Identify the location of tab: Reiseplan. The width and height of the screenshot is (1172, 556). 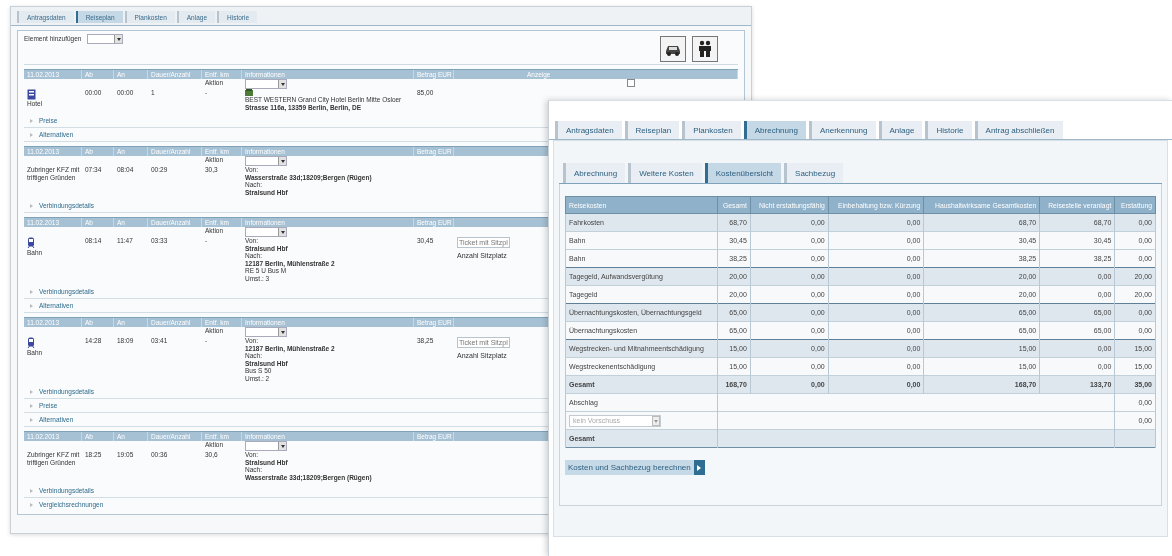
(652, 130).